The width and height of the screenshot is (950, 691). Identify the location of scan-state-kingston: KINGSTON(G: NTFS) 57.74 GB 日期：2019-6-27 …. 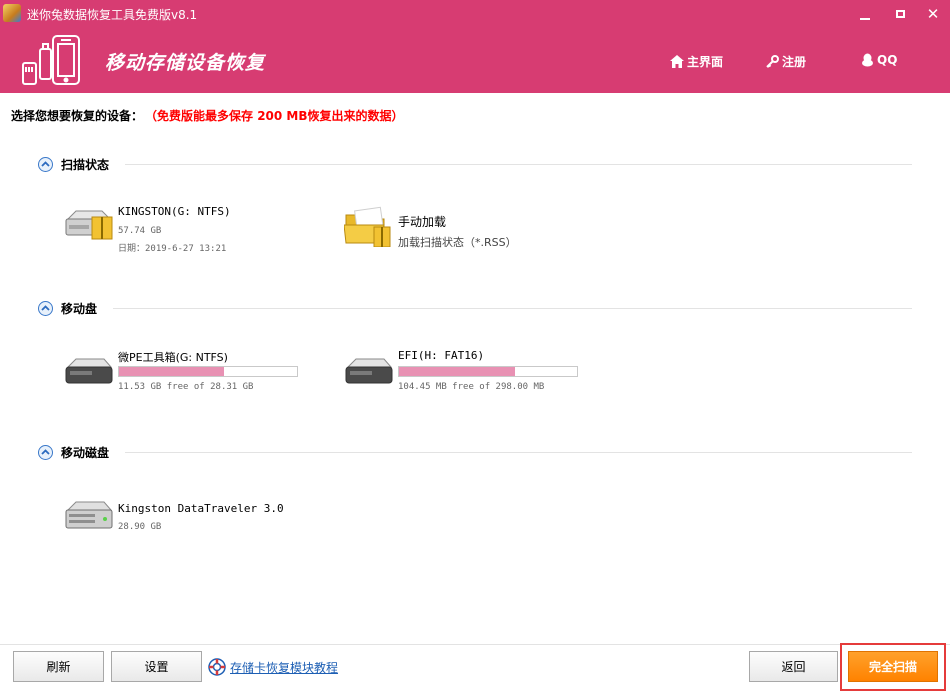
(174, 230).